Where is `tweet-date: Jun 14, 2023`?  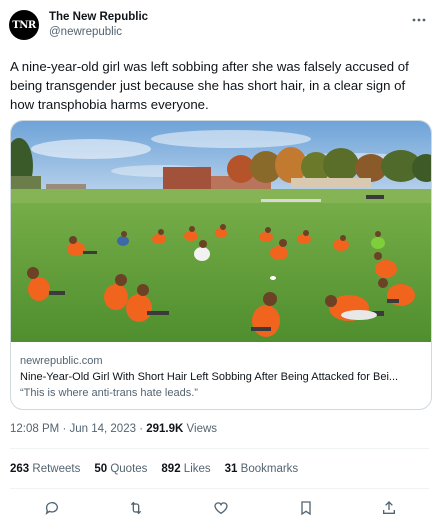
tweet-date: Jun 14, 2023 is located at coordinates (102, 429).